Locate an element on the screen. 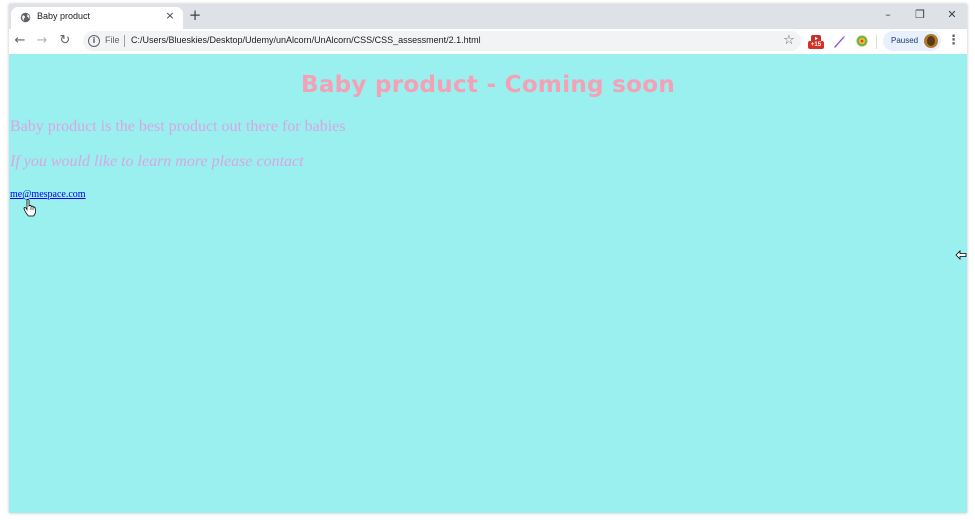 The image size is (975, 520). info-icon: i is located at coordinates (94, 41).